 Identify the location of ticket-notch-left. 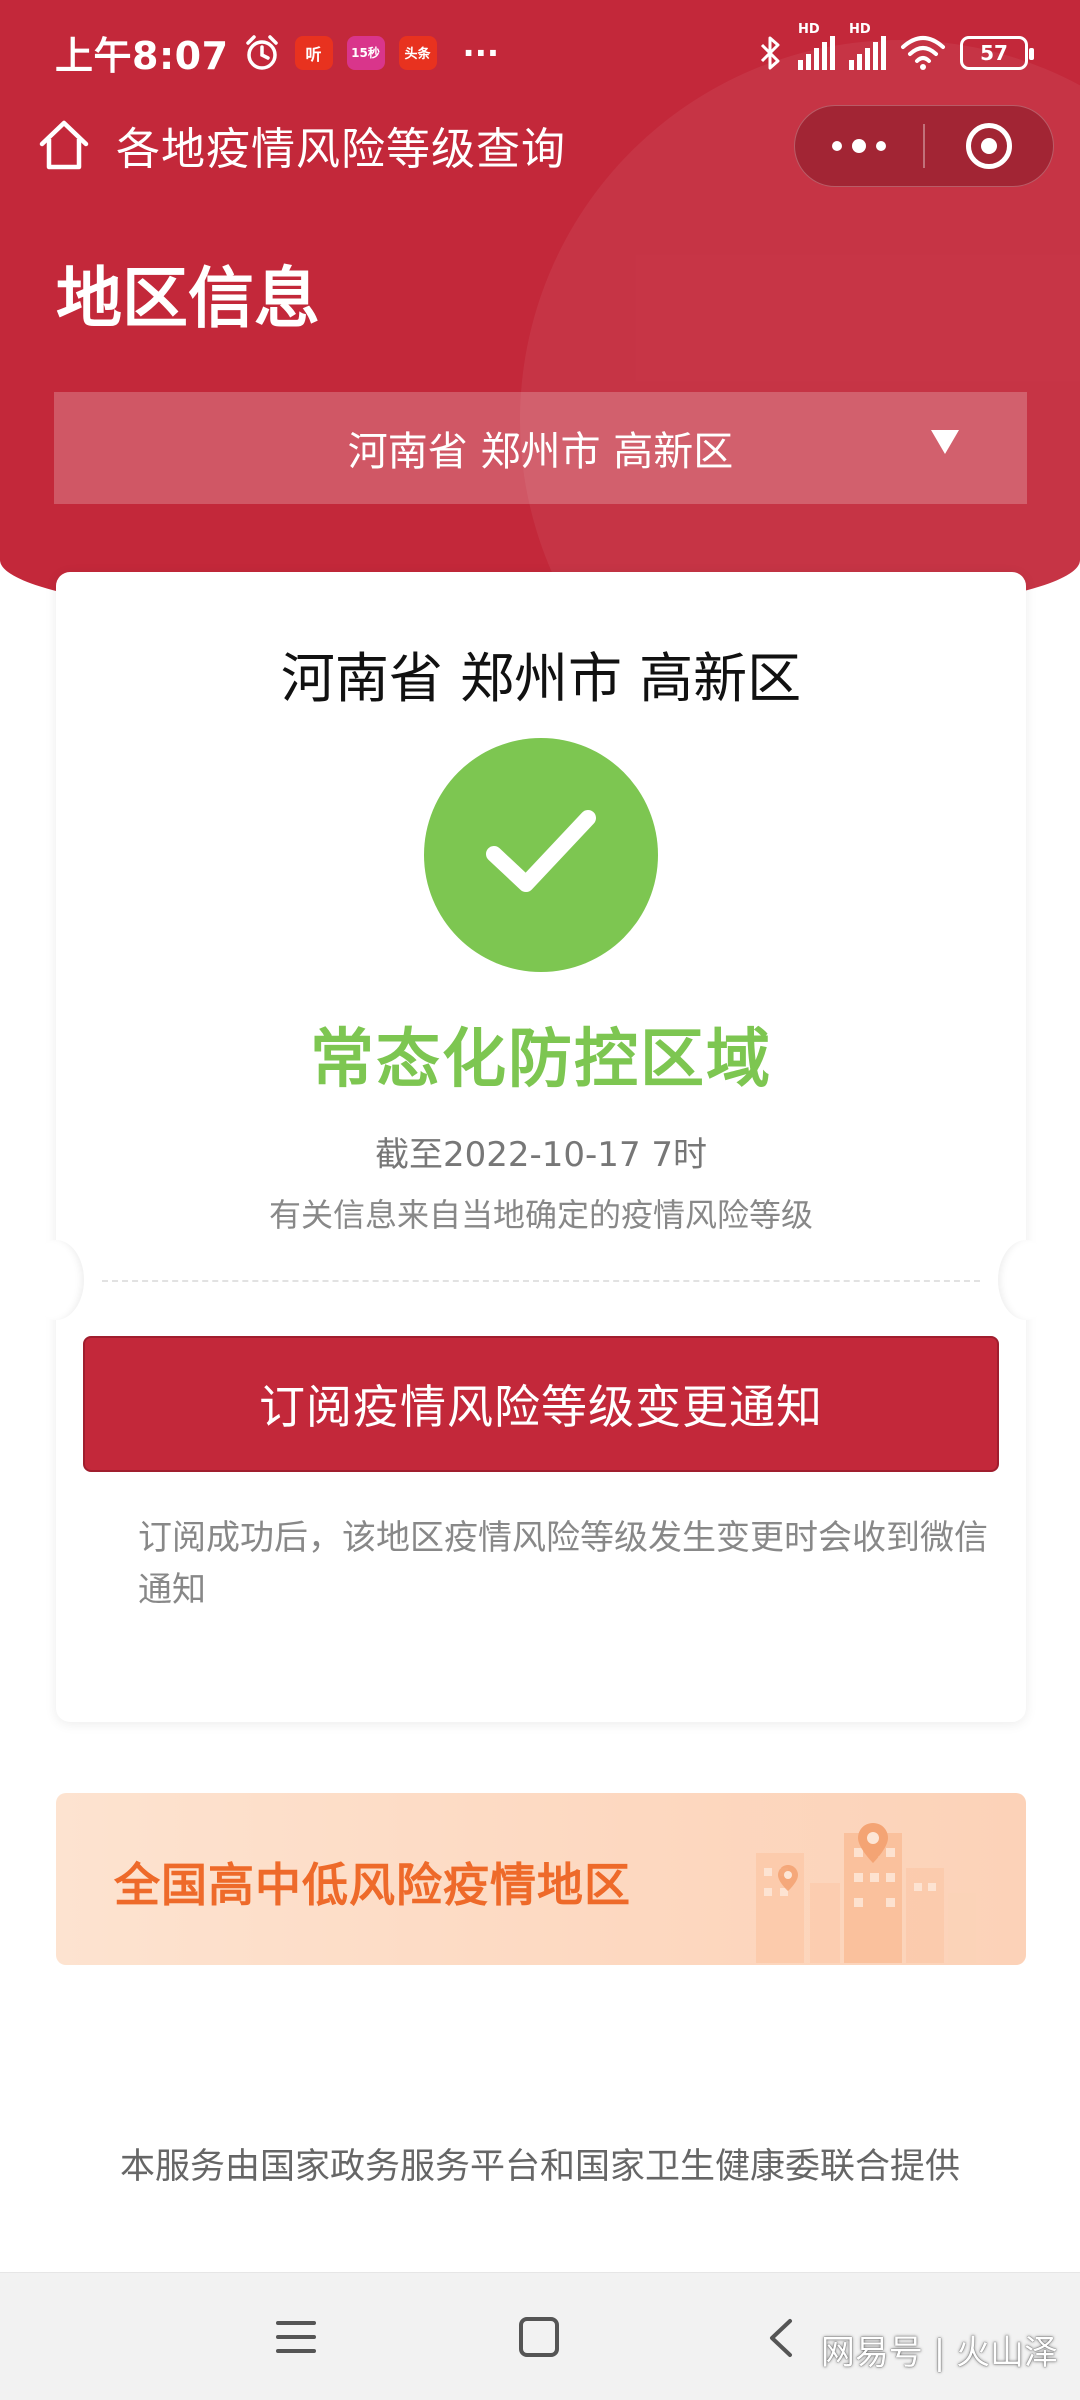
(56, 1280).